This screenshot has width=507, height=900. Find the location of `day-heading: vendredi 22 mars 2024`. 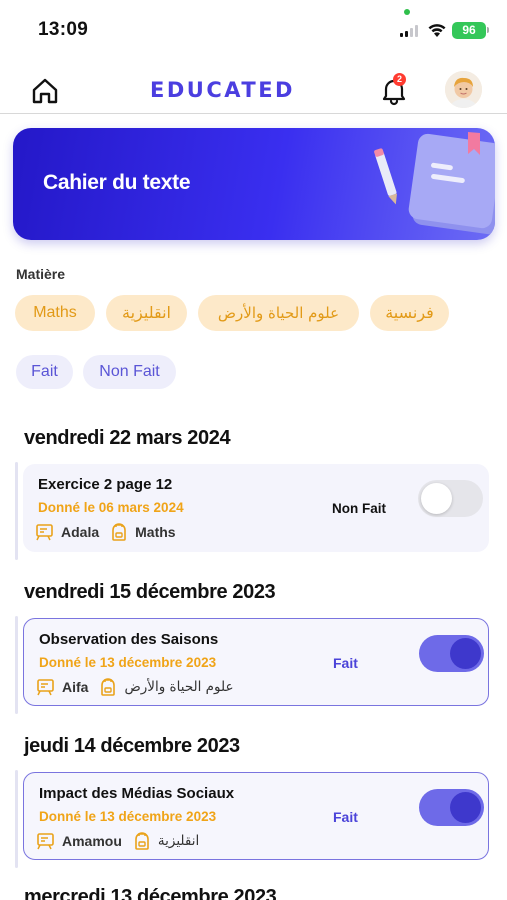

day-heading: vendredi 22 mars 2024 is located at coordinates (127, 438).